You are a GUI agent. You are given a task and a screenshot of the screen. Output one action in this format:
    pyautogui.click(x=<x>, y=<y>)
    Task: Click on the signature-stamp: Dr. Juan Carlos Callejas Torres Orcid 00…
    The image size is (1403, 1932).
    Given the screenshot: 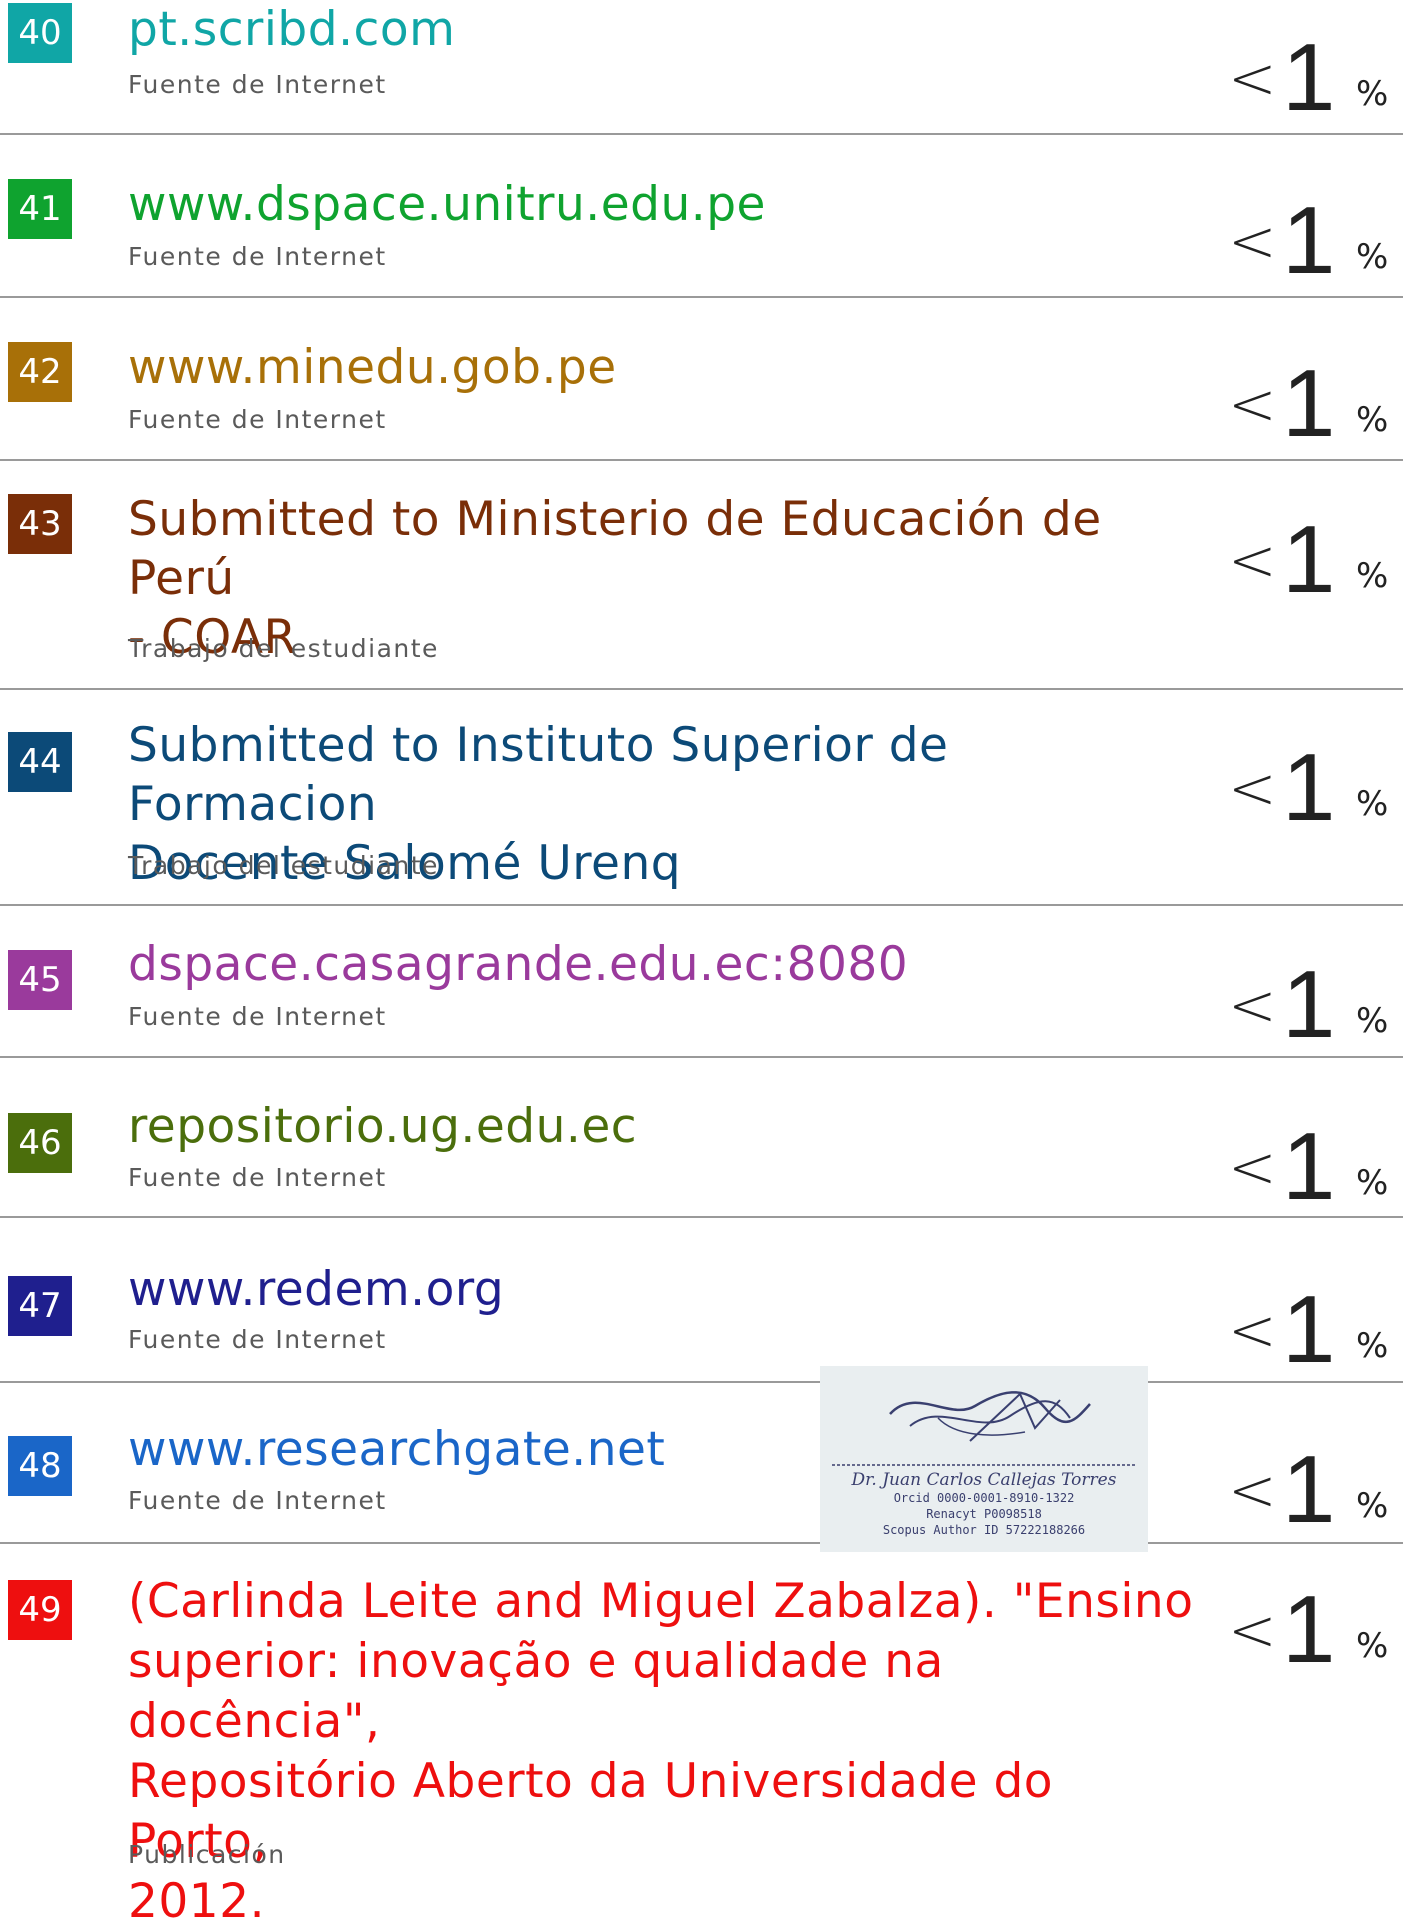 What is the action you would take?
    pyautogui.click(x=984, y=1459)
    